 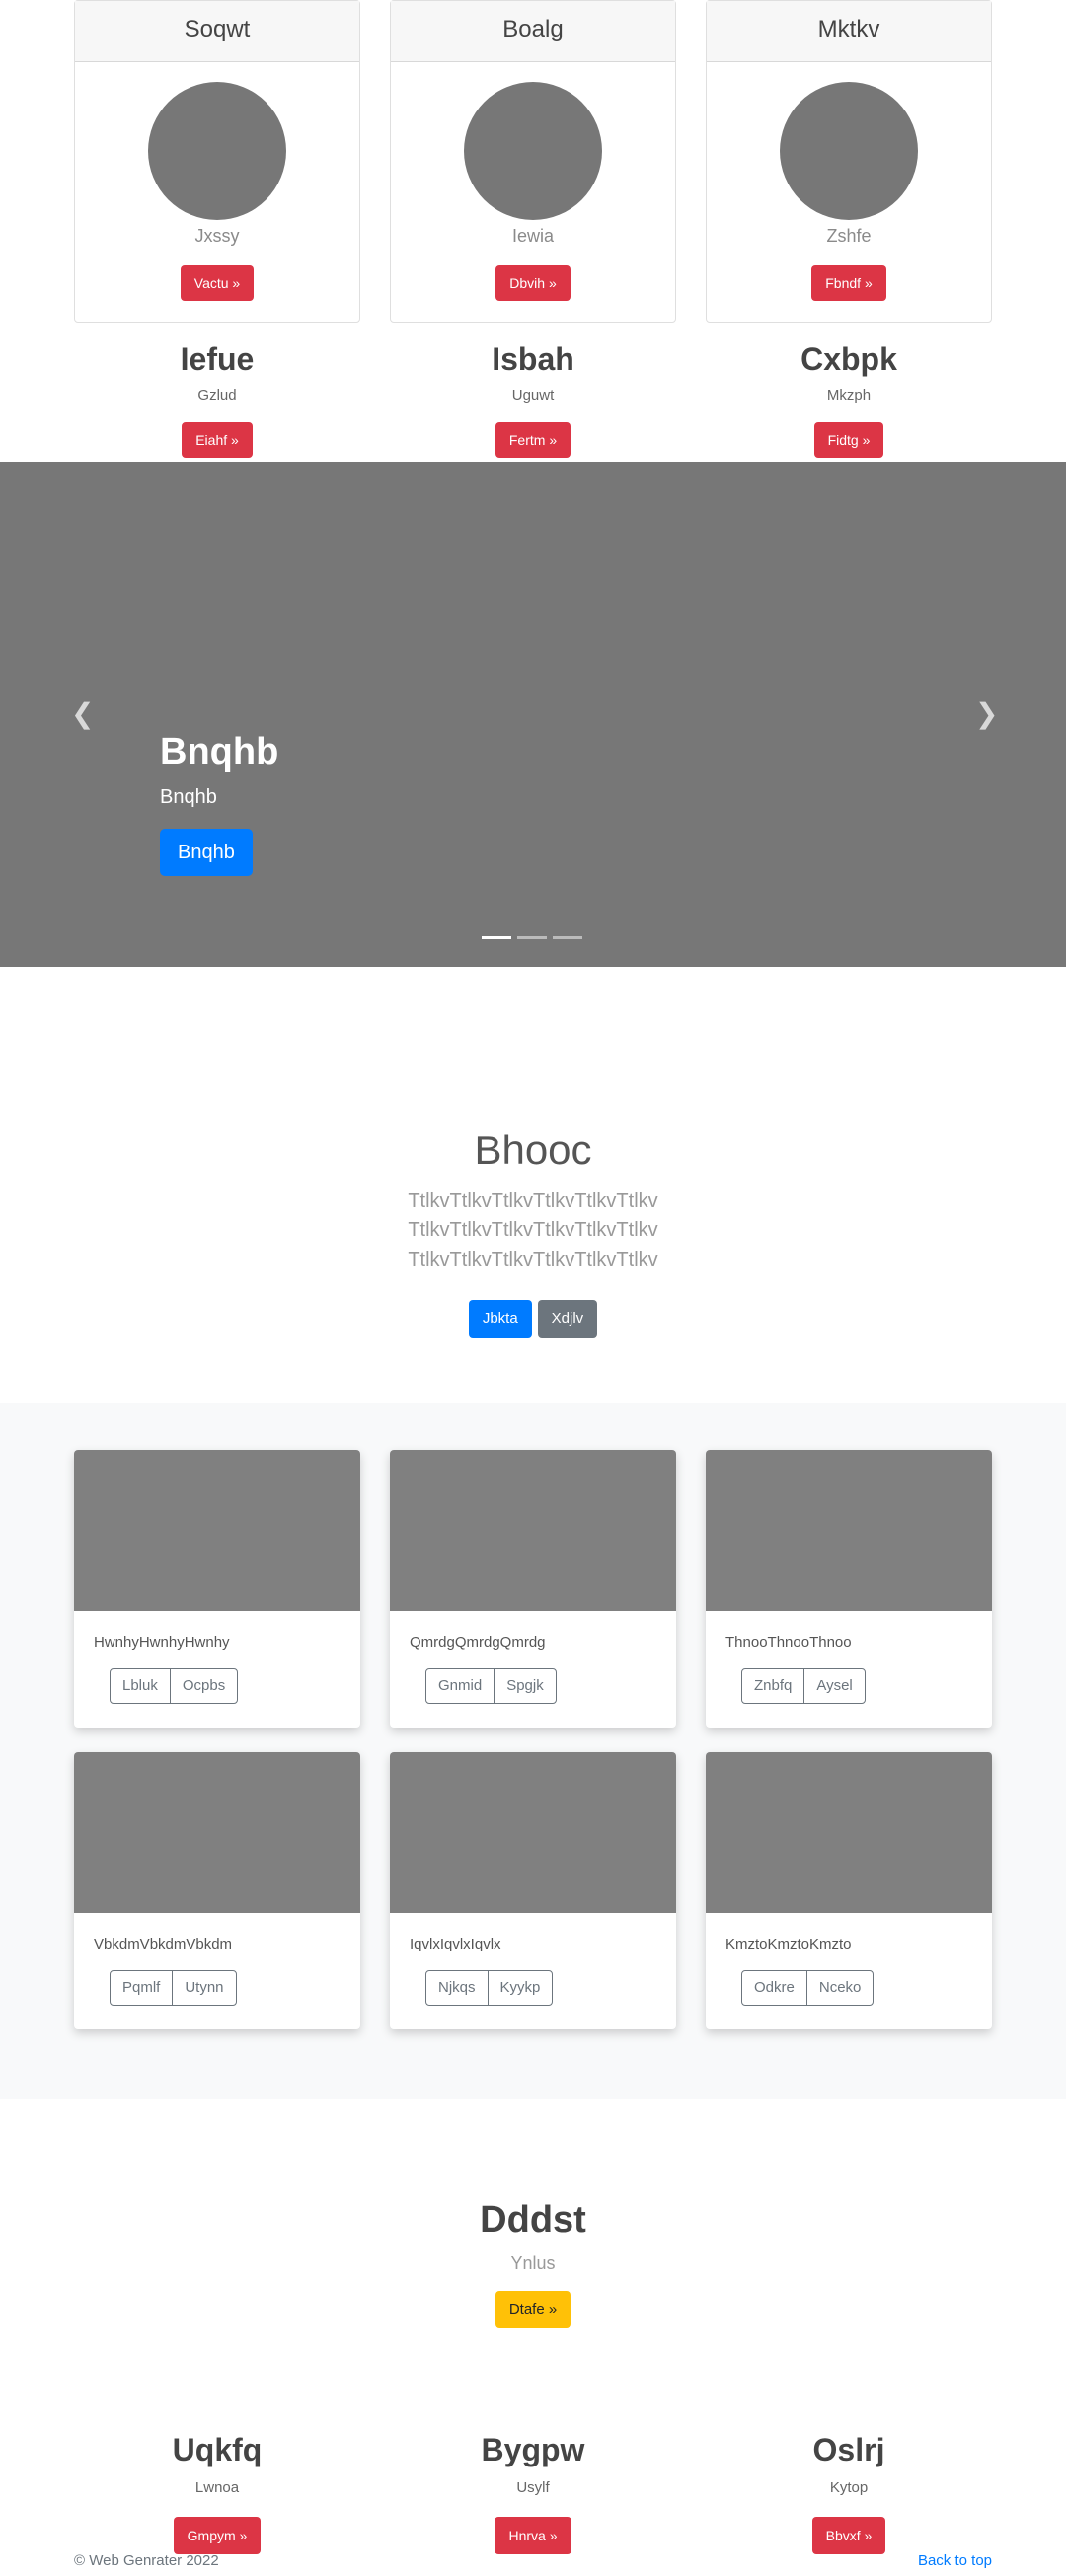 What do you see at coordinates (162, 1642) in the screenshot?
I see `card-text: HwnhyHwnhyHwnhy` at bounding box center [162, 1642].